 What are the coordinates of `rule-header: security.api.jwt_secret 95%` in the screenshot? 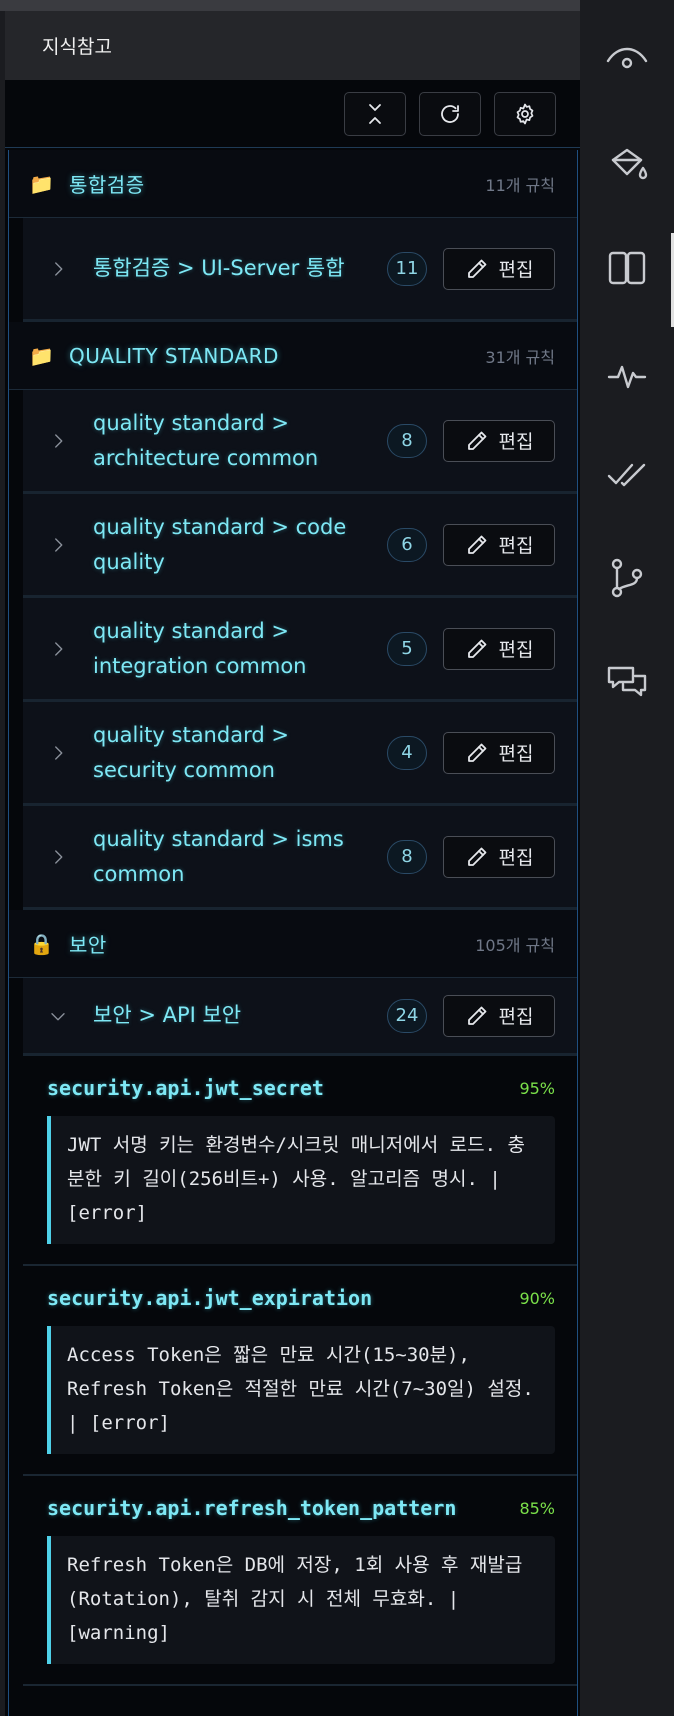 It's located at (301, 1088).